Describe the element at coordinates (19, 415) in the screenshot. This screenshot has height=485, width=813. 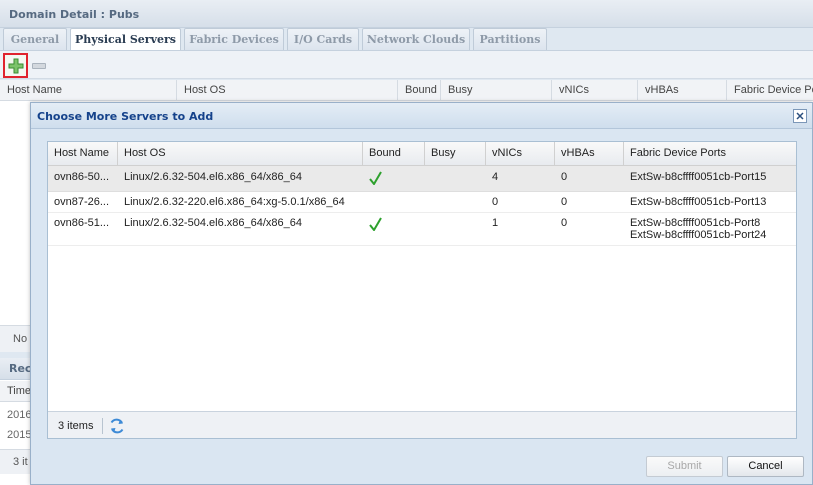
I see `list-item: 2016` at that location.